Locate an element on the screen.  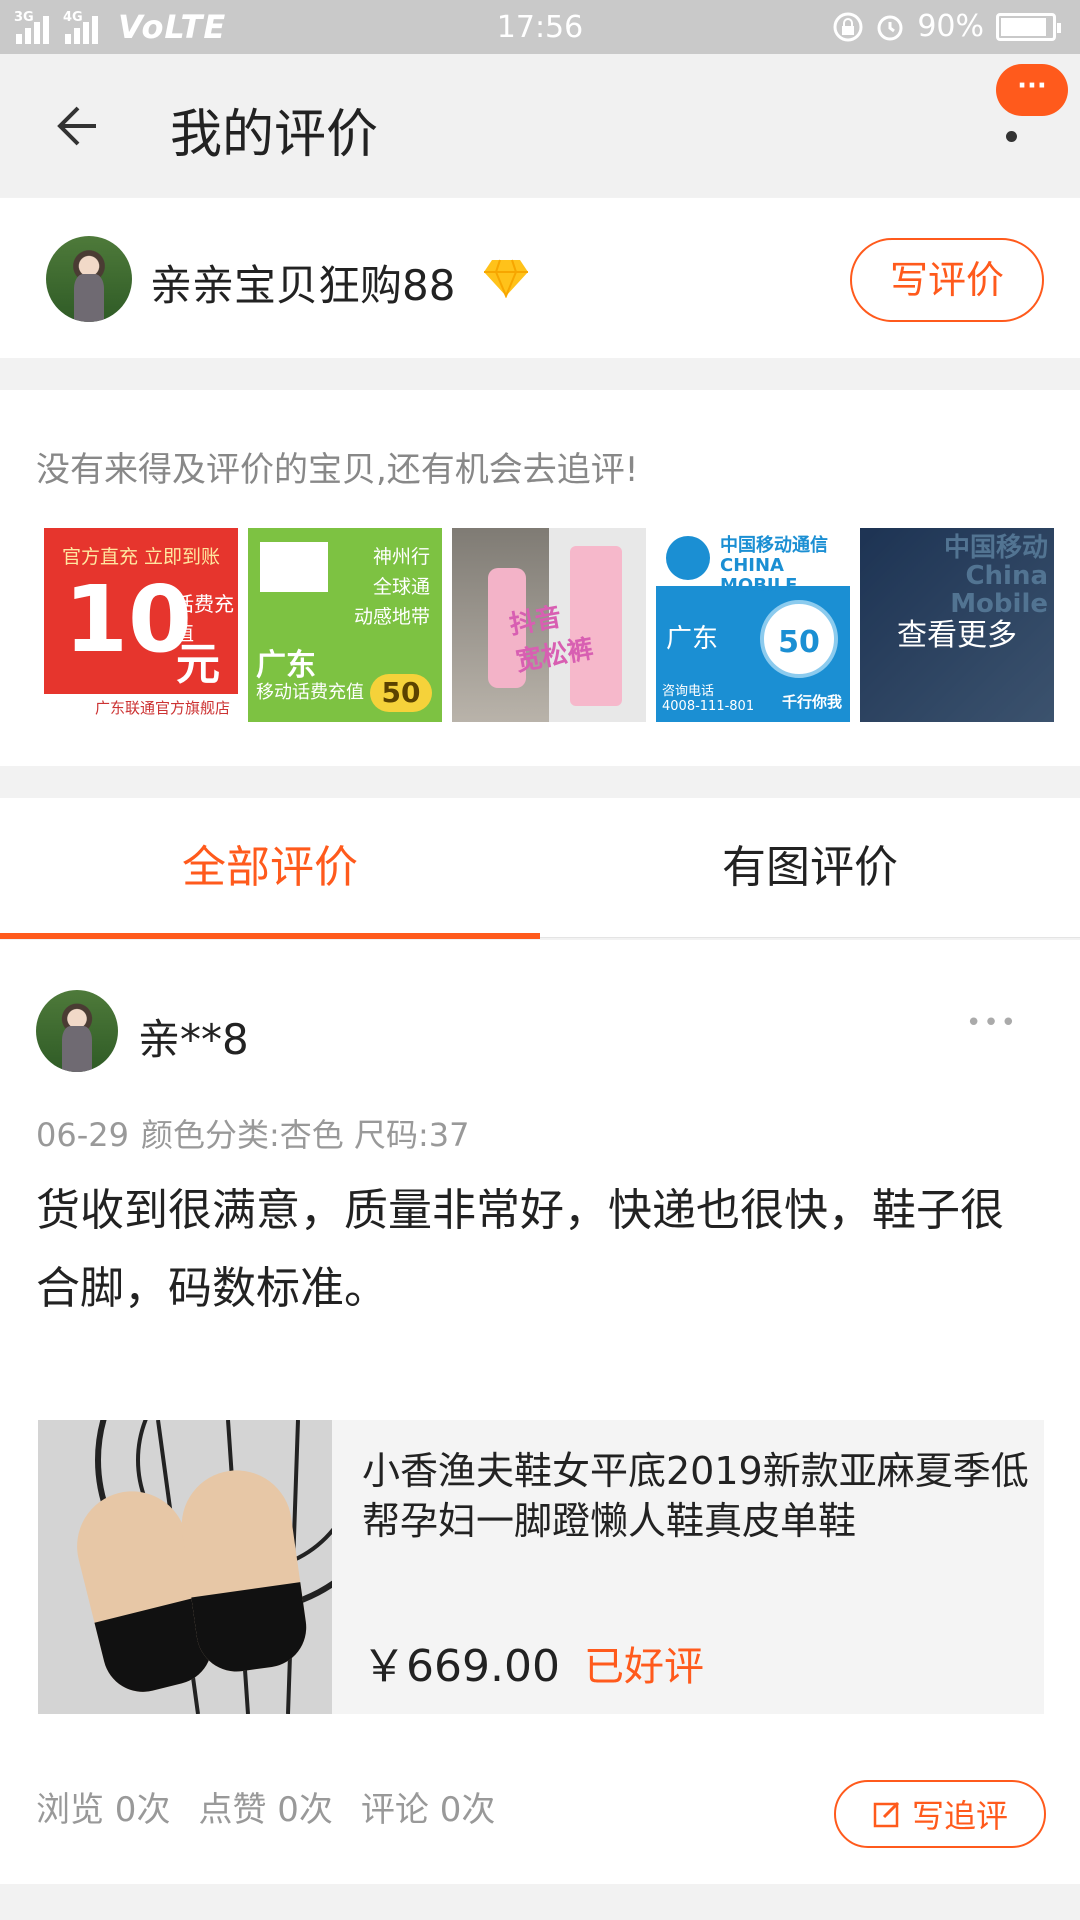
see-more-label: 查看更多 is located at coordinates (957, 635).